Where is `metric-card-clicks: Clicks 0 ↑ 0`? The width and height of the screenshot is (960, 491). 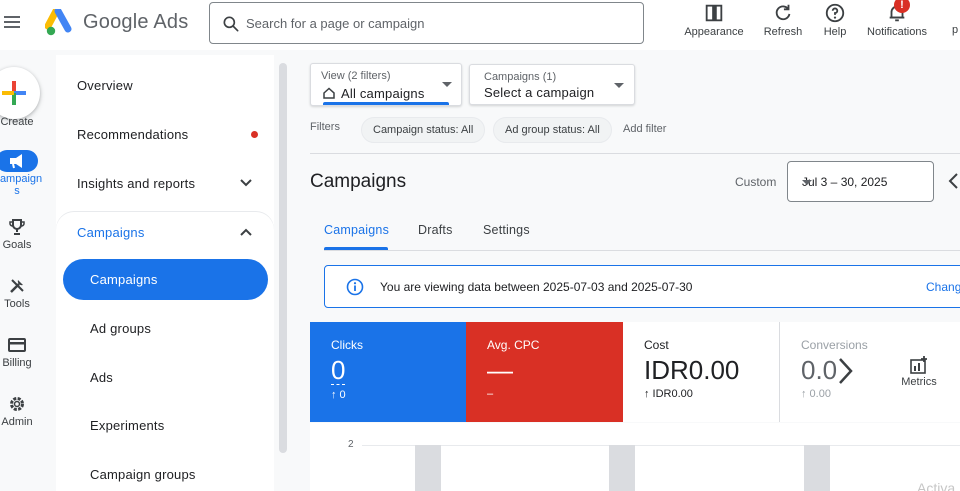 metric-card-clicks: Clicks 0 ↑ 0 is located at coordinates (388, 372).